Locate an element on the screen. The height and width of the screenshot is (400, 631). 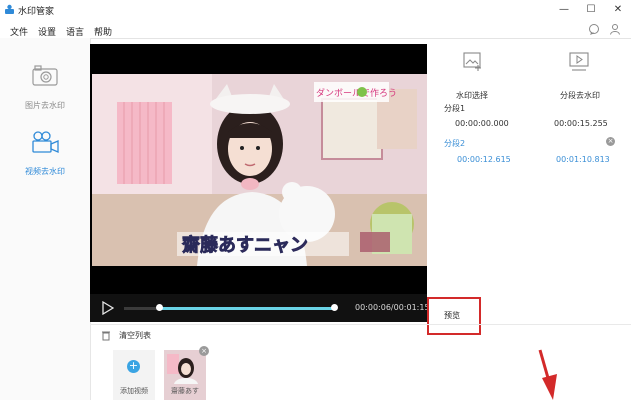
segment-1-start: 00:00:00.000 is located at coordinates (482, 123).